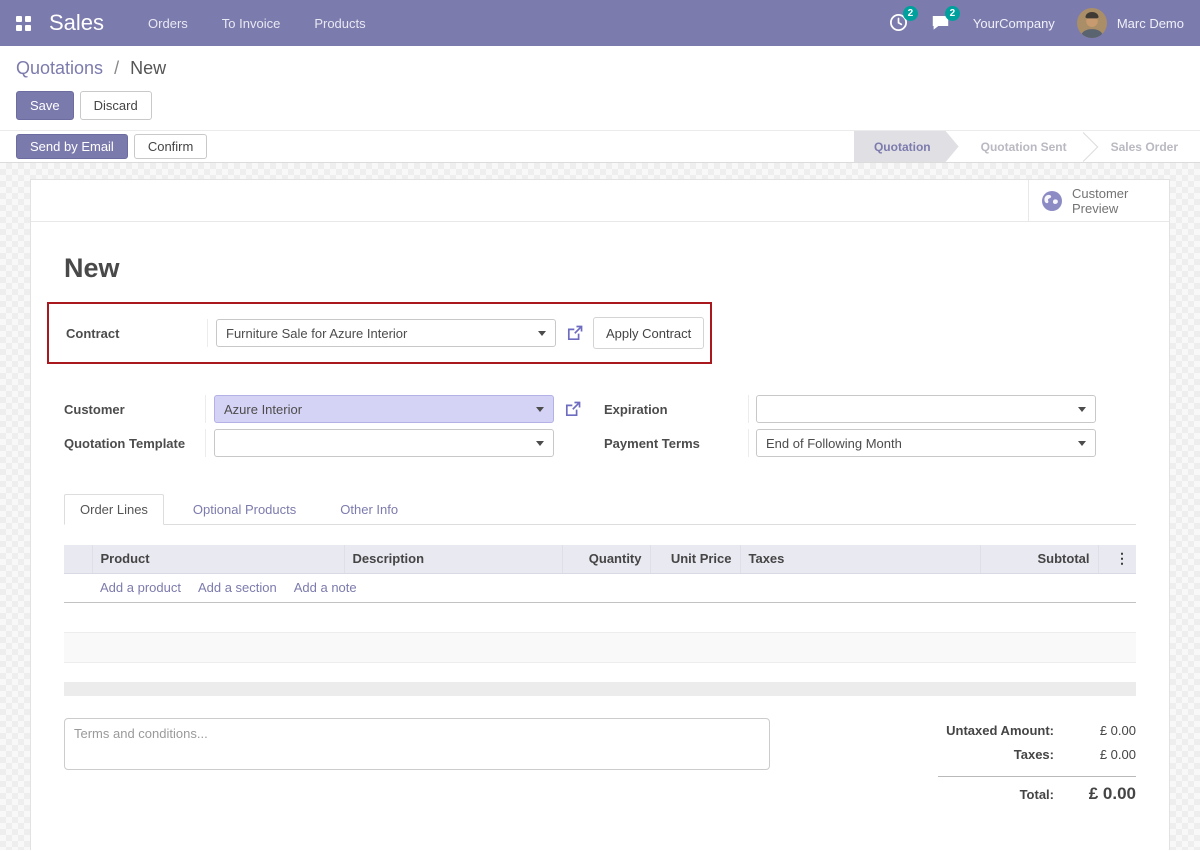 This screenshot has height=851, width=1200. What do you see at coordinates (600, 68) in the screenshot?
I see `breadcrumb: Quotations / New` at bounding box center [600, 68].